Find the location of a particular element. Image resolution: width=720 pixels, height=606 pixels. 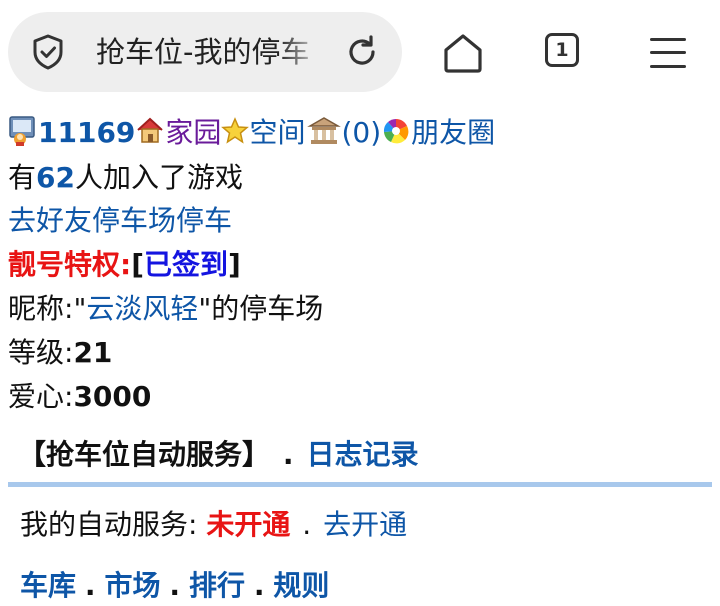

nickname-suffix: 的停车场 is located at coordinates (267, 308).